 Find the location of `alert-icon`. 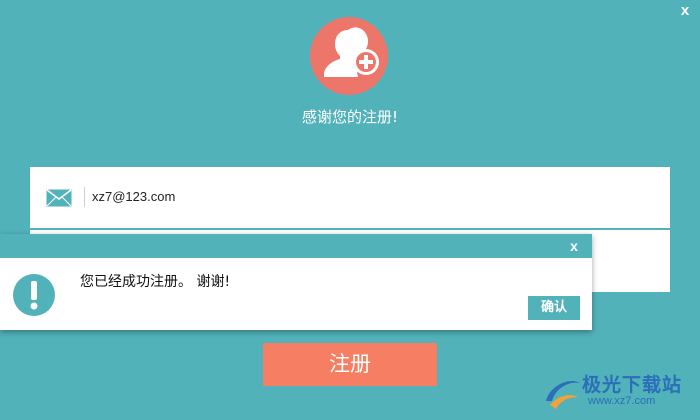

alert-icon is located at coordinates (34, 297).